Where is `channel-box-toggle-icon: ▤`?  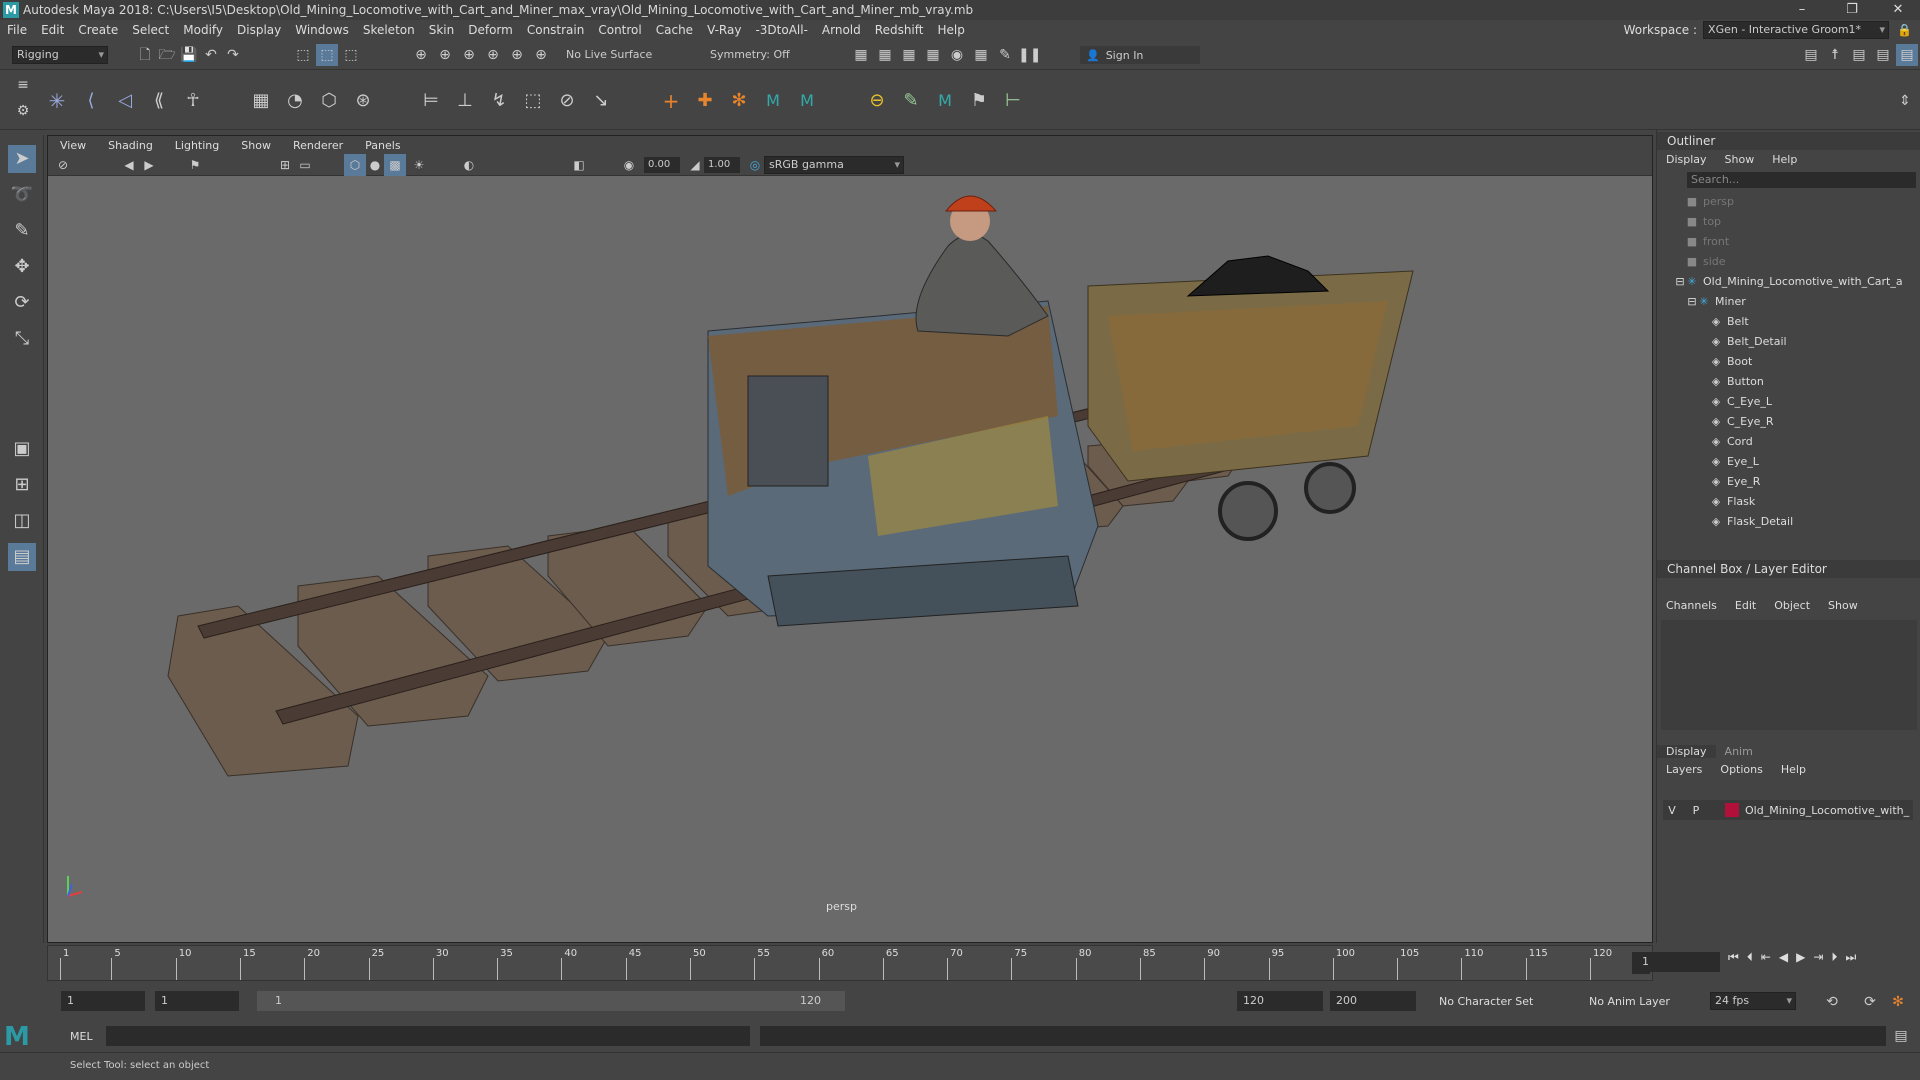 channel-box-toggle-icon: ▤ is located at coordinates (1907, 55).